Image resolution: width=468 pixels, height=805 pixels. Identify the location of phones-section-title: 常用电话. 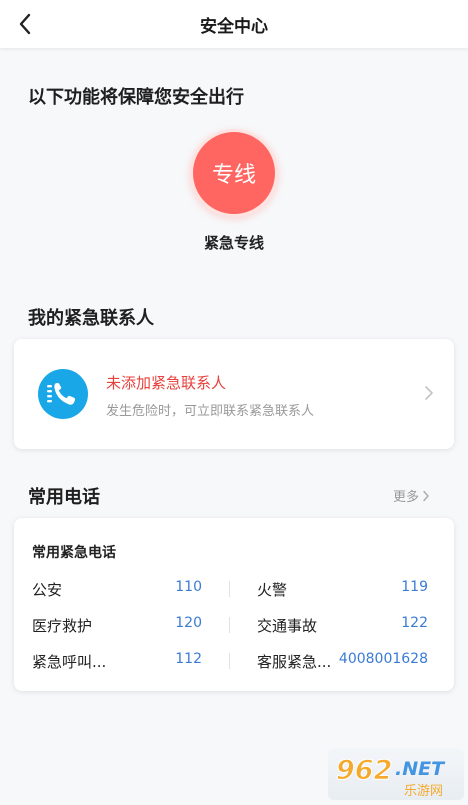
(64, 497).